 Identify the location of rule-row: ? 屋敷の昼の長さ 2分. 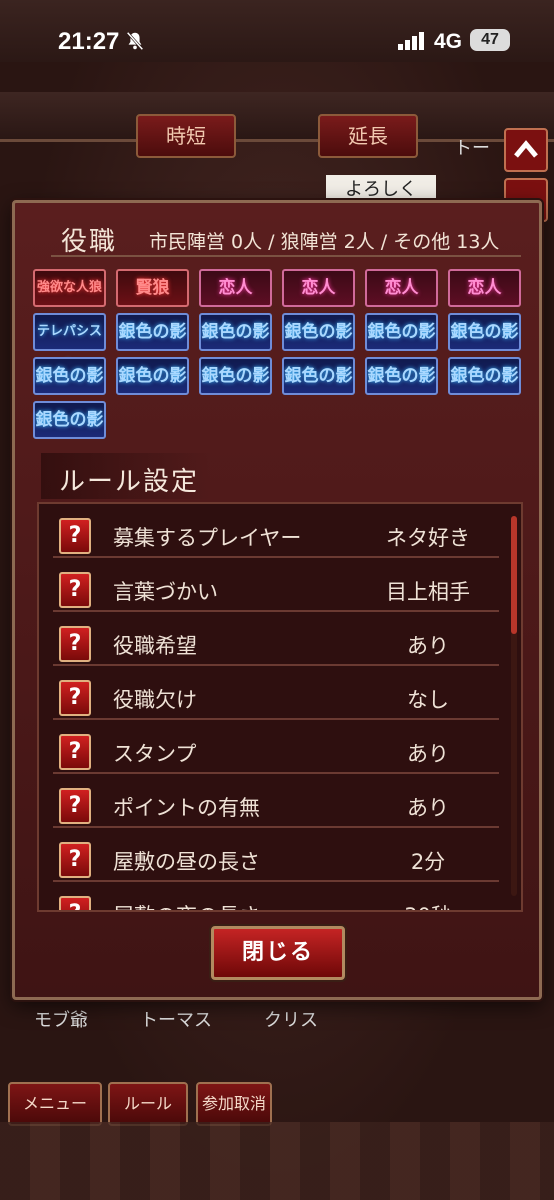
(276, 859).